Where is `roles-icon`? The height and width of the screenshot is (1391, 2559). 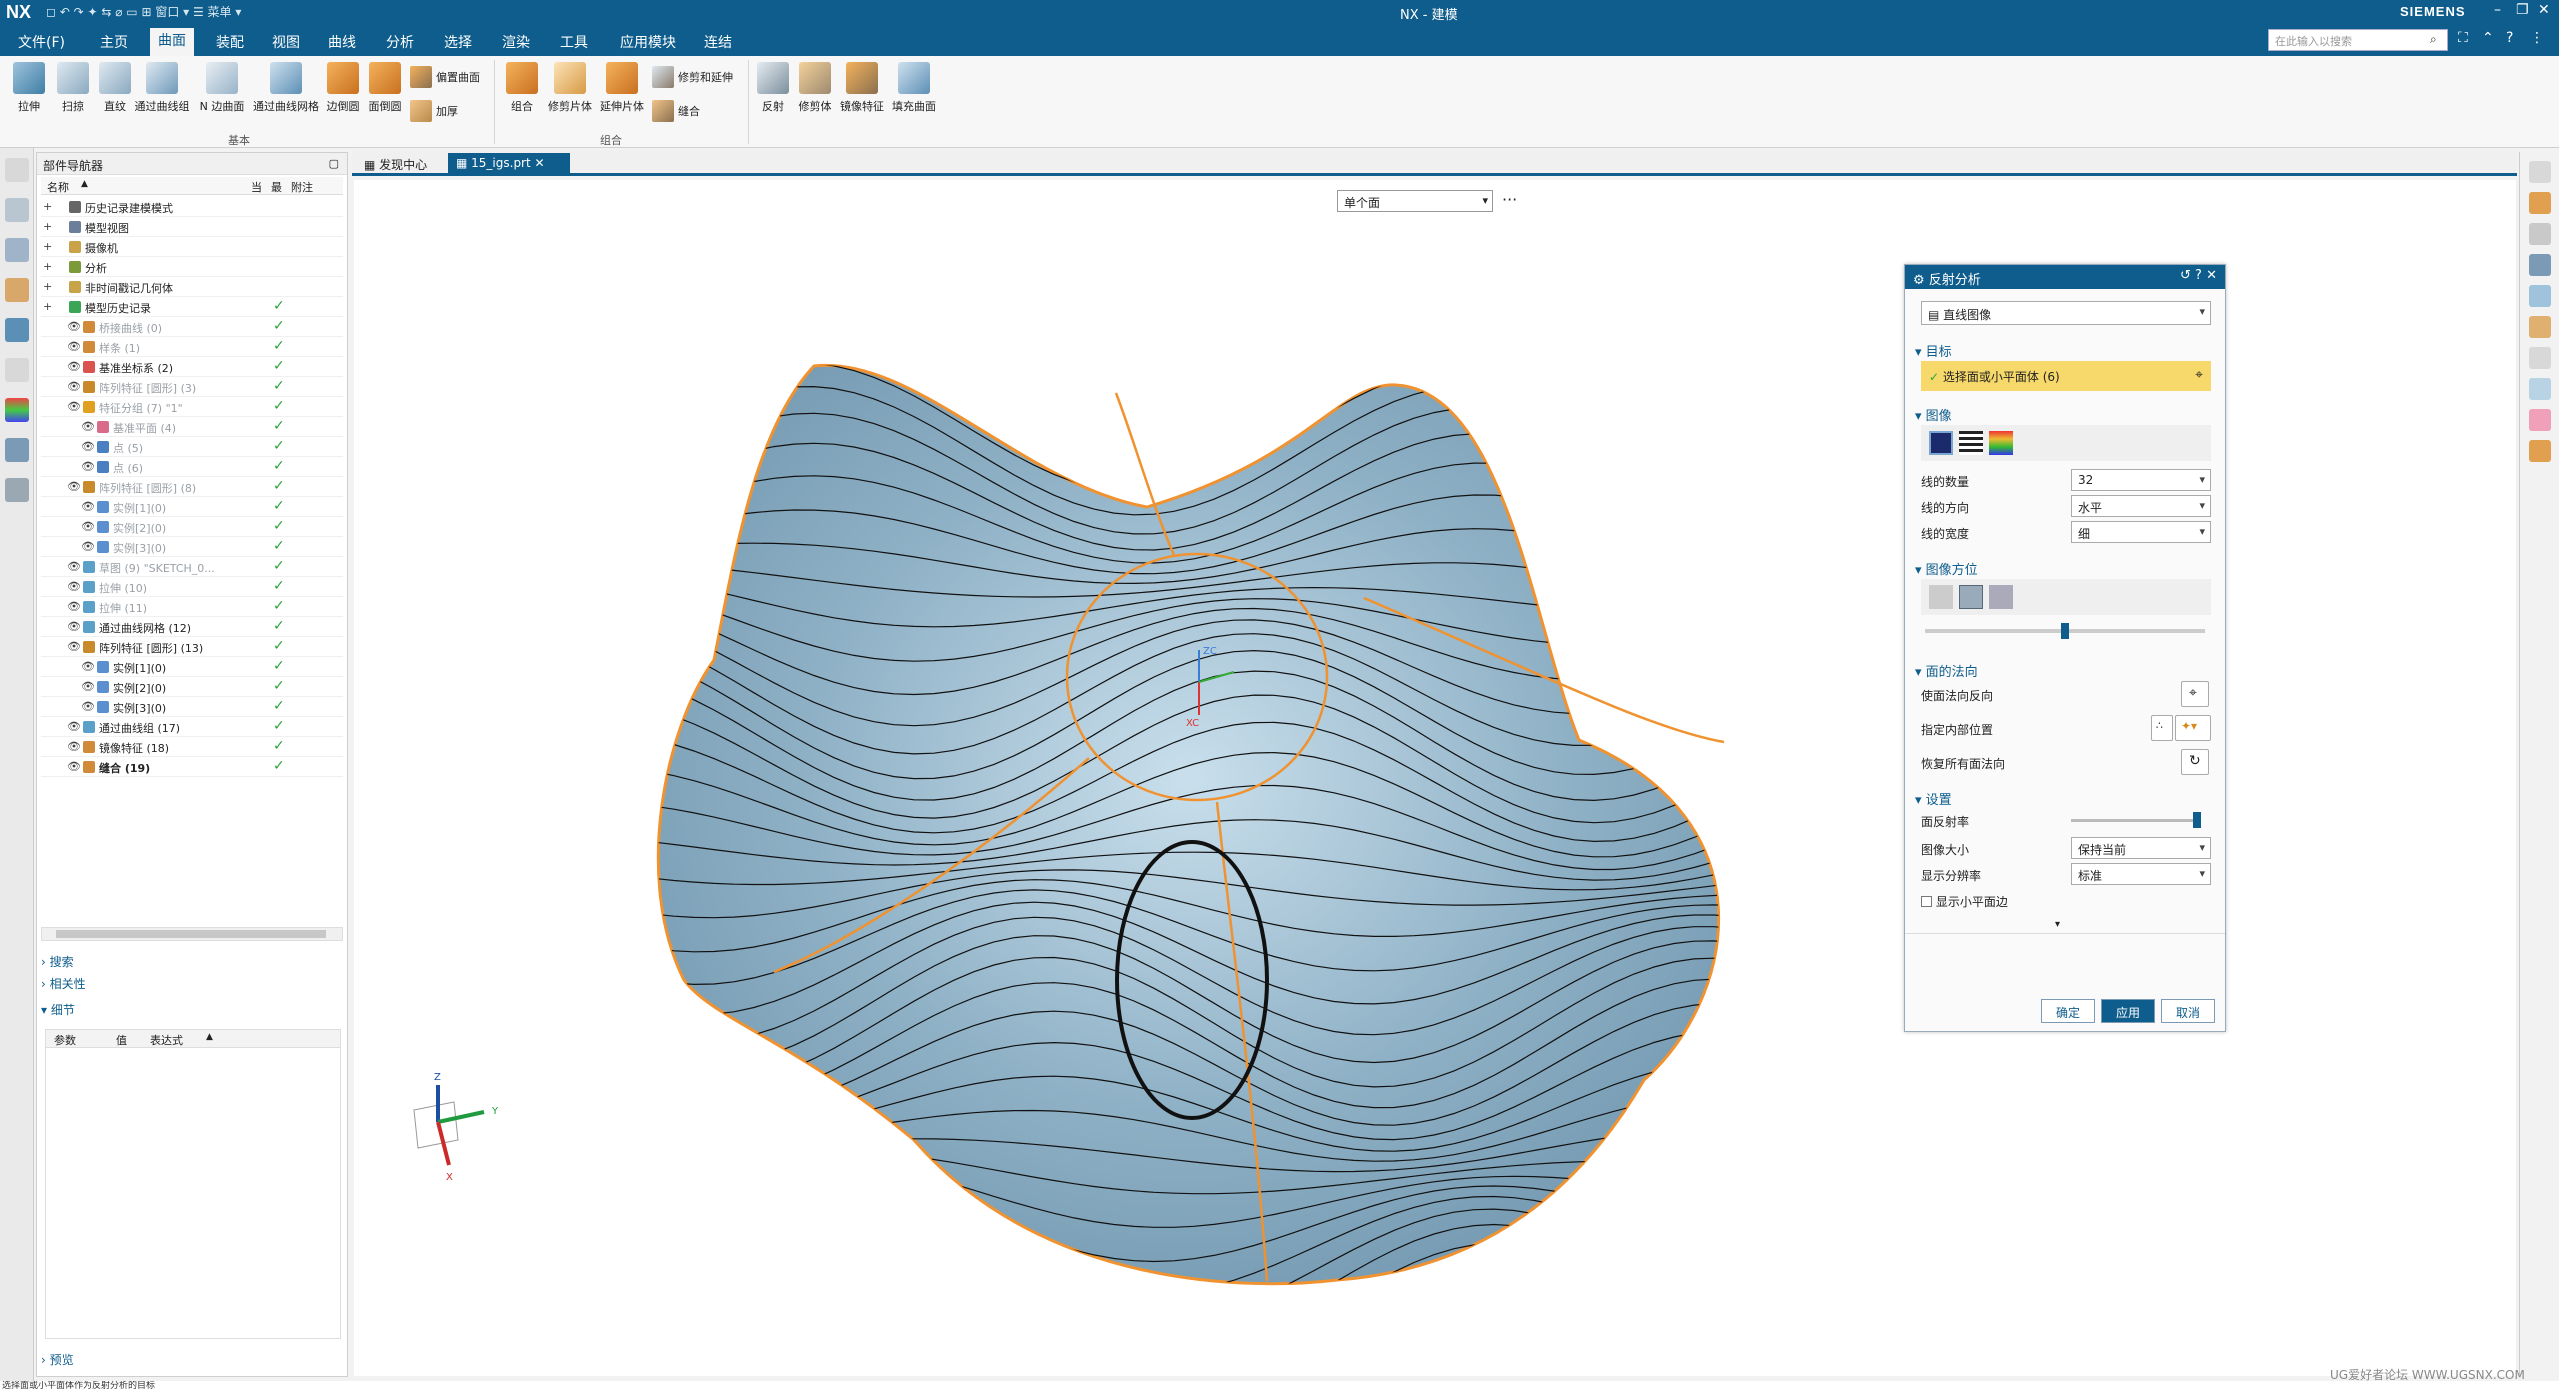
roles-icon is located at coordinates (17, 490).